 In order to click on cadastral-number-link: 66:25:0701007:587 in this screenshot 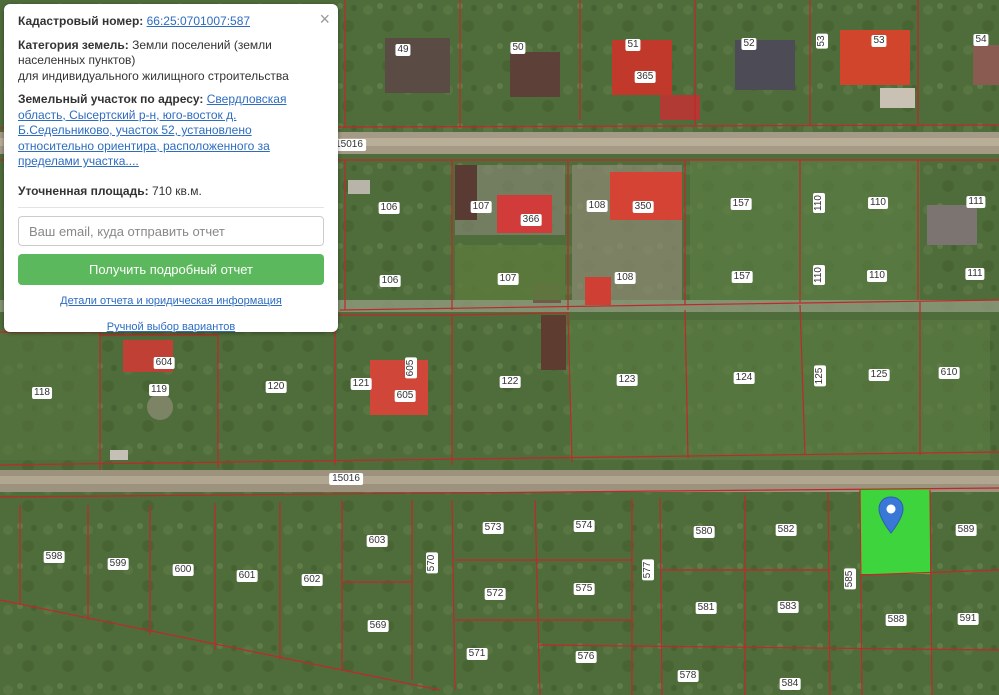, I will do `click(198, 21)`.